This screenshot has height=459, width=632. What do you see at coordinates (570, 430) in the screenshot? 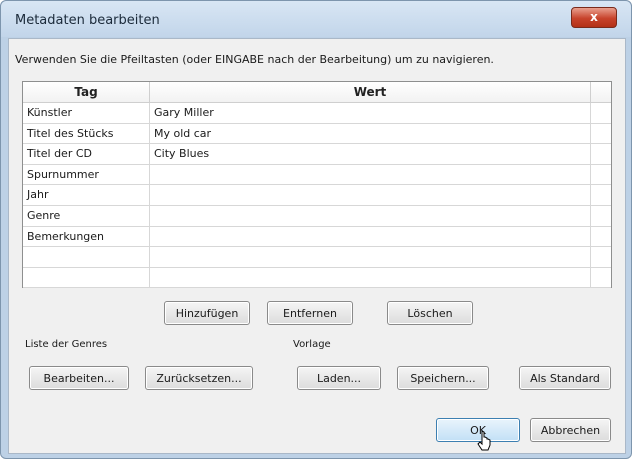
I see `cancel-button: Abbrechen` at bounding box center [570, 430].